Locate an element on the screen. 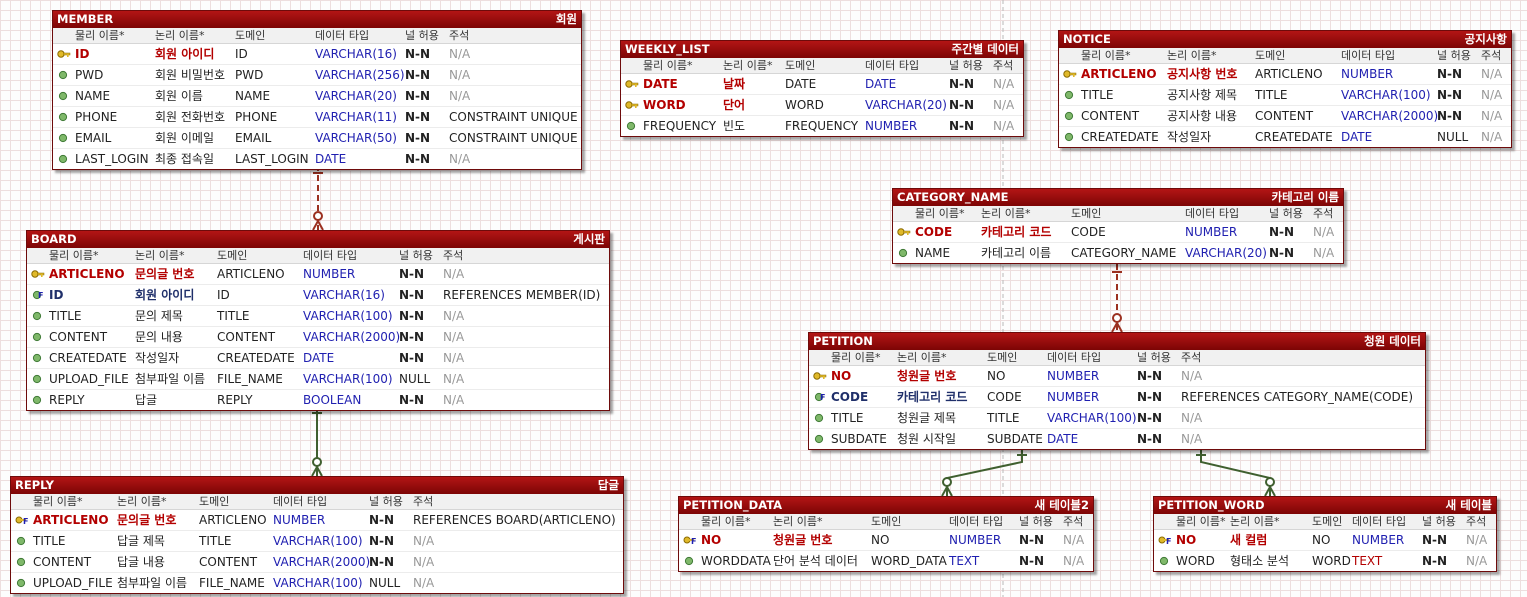 The height and width of the screenshot is (597, 1527). attribute-row: PWD 회원 비밀번호 PWD VARCHAR(256) N-N N/A is located at coordinates (317, 75).